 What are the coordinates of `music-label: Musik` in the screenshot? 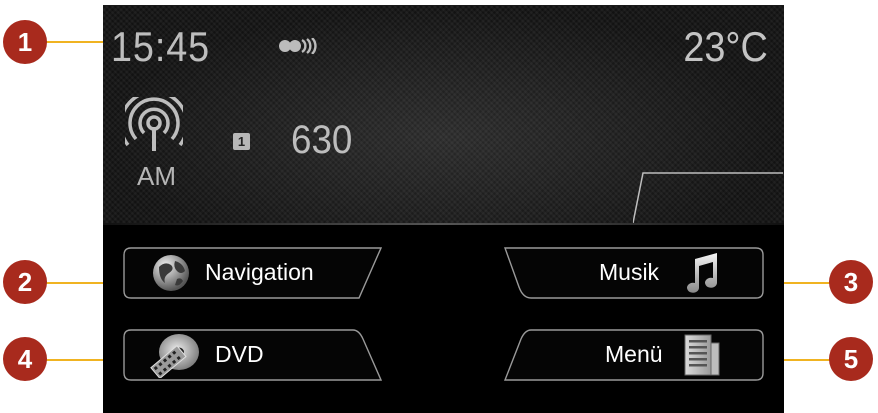 It's located at (629, 272).